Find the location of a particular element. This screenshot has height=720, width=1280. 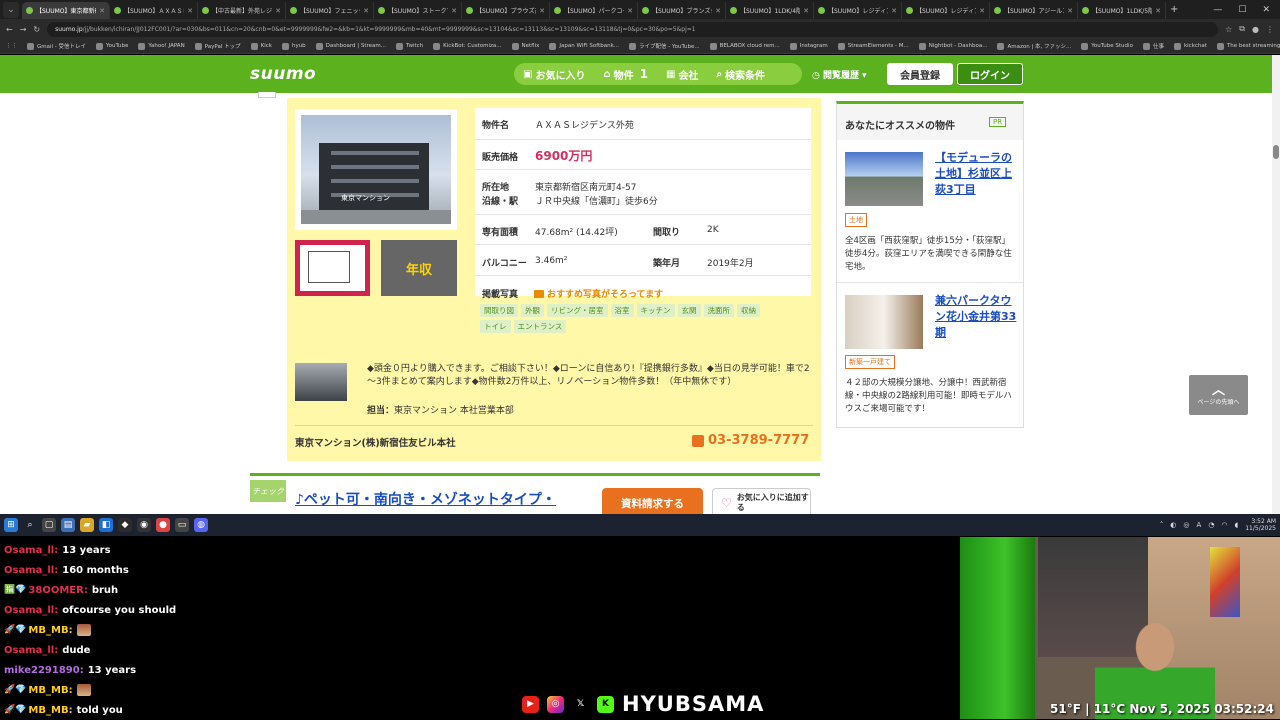

member-register-button: 会員登録 is located at coordinates (920, 74).